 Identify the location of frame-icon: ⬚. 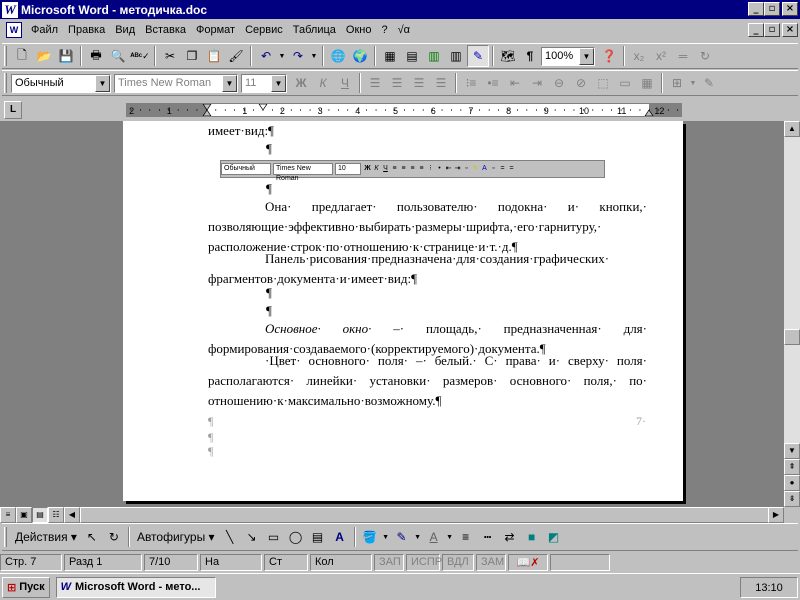
(603, 83).